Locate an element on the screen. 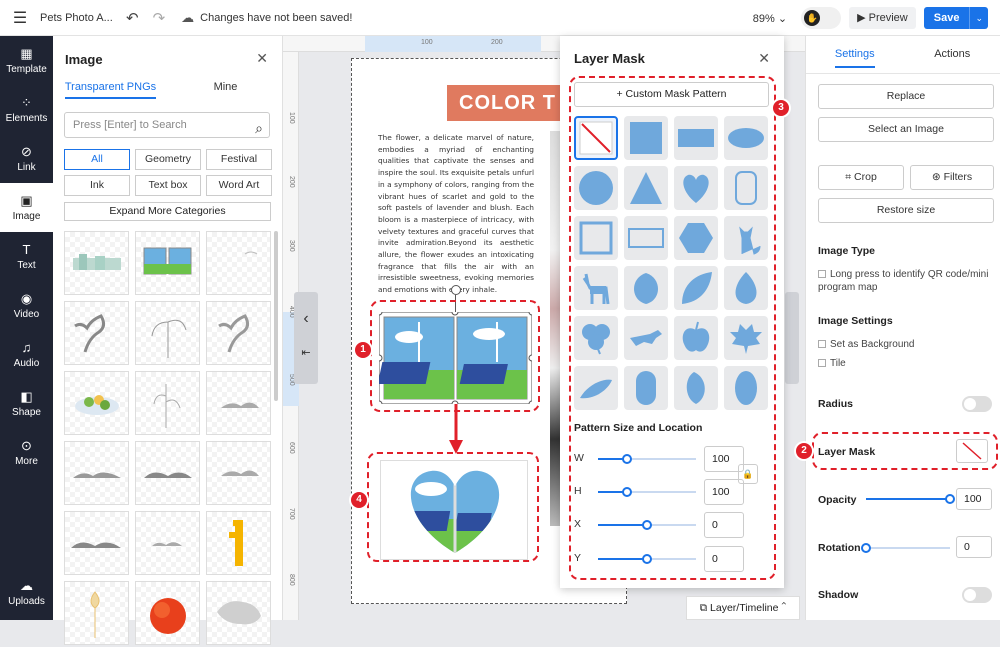  category-festival: Festival is located at coordinates (239, 159).